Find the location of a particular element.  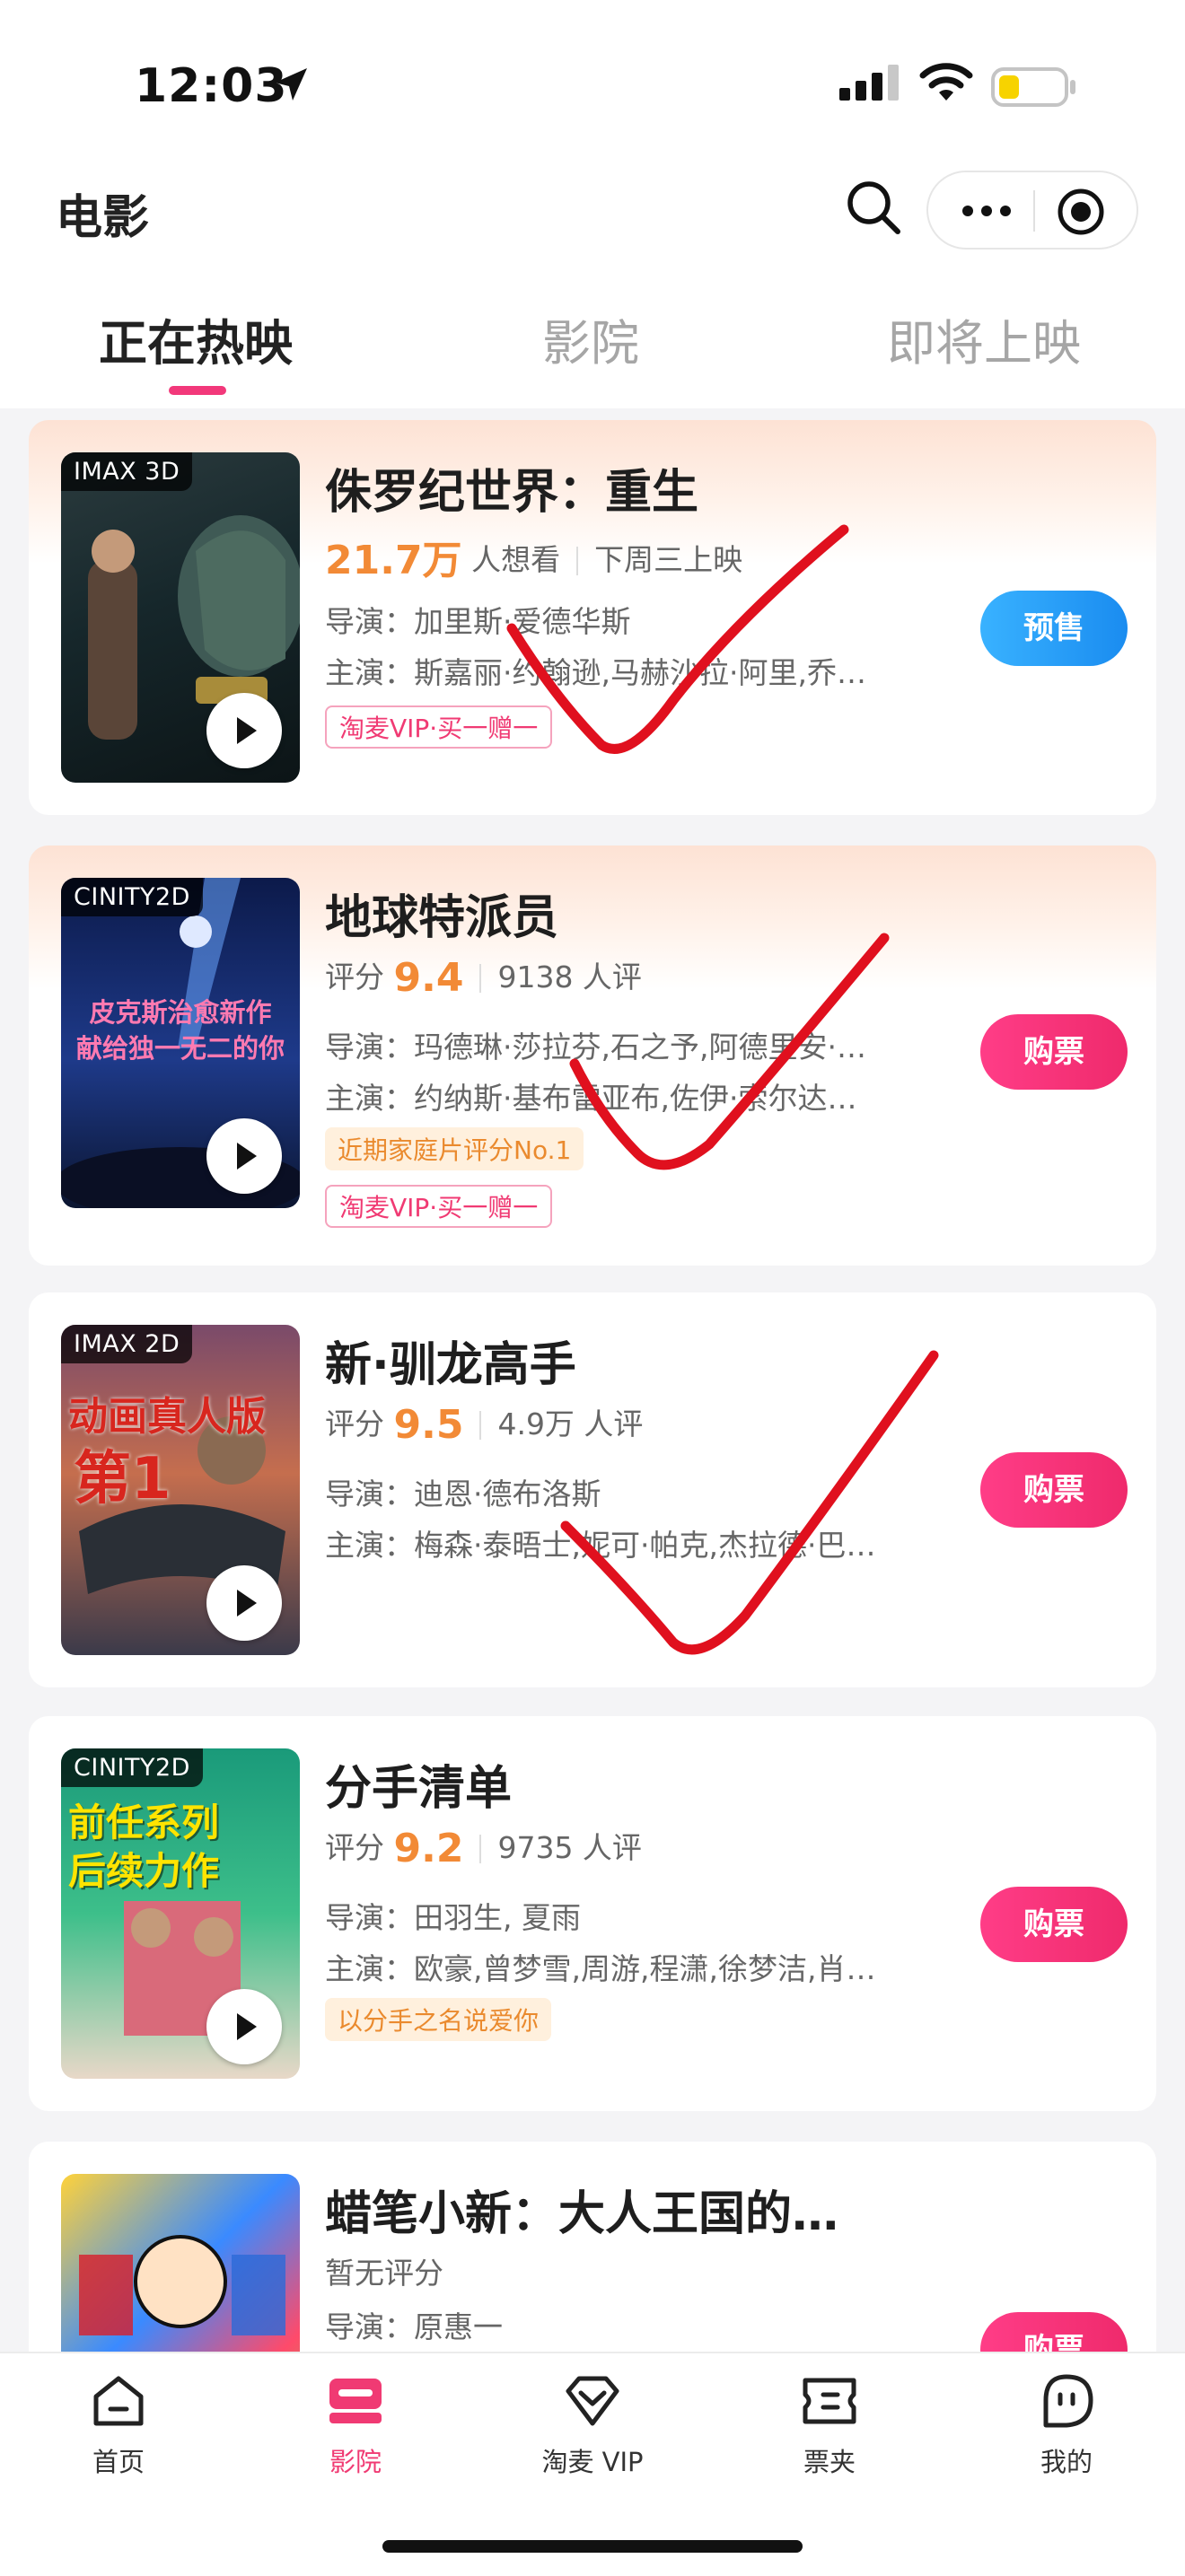

poster-text-line: 皮克斯治愈新作 is located at coordinates (180, 1012).